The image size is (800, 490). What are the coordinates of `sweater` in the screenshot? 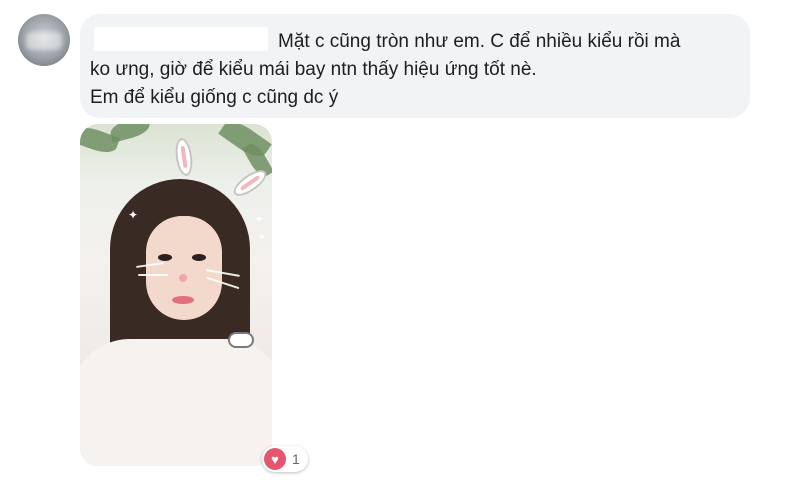 It's located at (176, 402).